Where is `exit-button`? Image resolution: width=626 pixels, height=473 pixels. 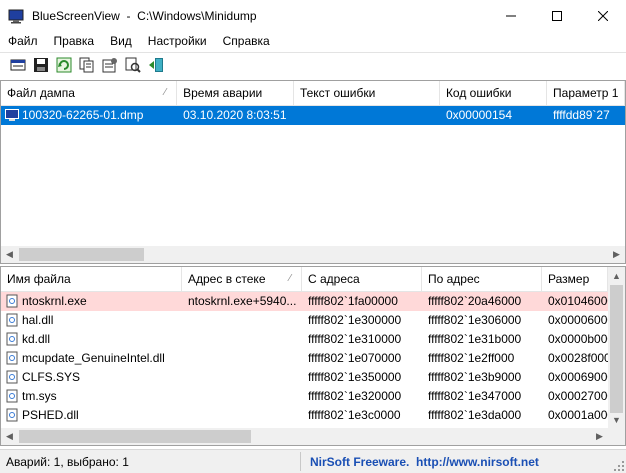
exit-button is located at coordinates (156, 65).